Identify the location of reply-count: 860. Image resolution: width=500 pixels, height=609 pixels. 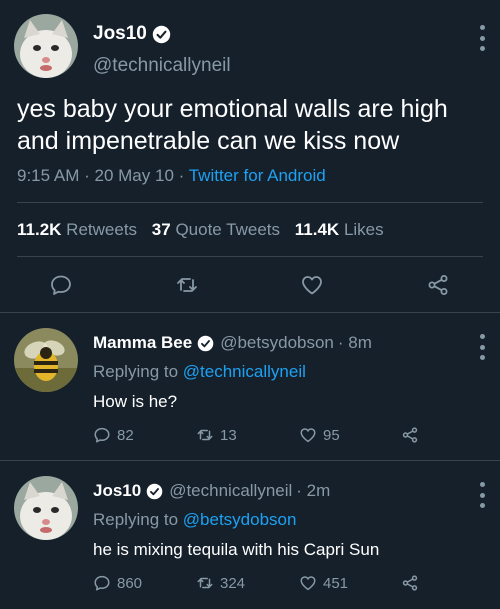
(130, 583).